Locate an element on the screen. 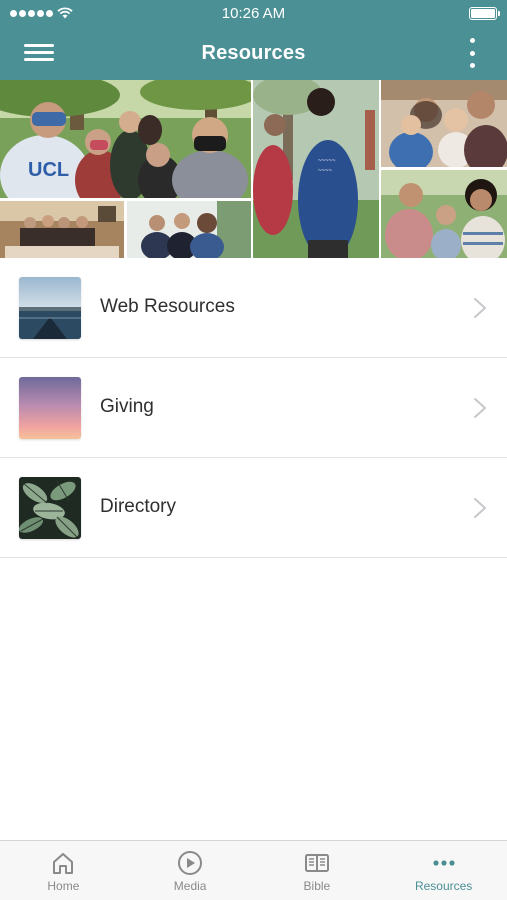 The image size is (507, 900). house-icon is located at coordinates (63, 863).